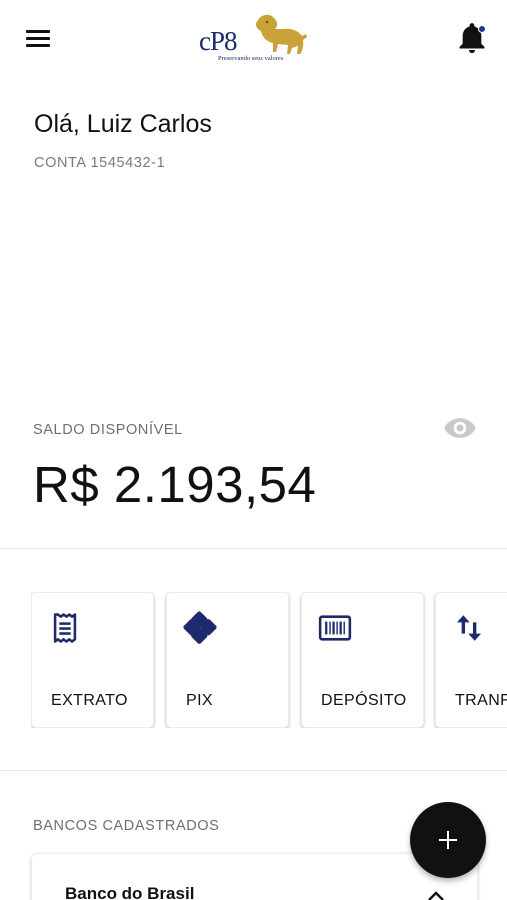  What do you see at coordinates (199, 700) in the screenshot?
I see `action-label: PIX` at bounding box center [199, 700].